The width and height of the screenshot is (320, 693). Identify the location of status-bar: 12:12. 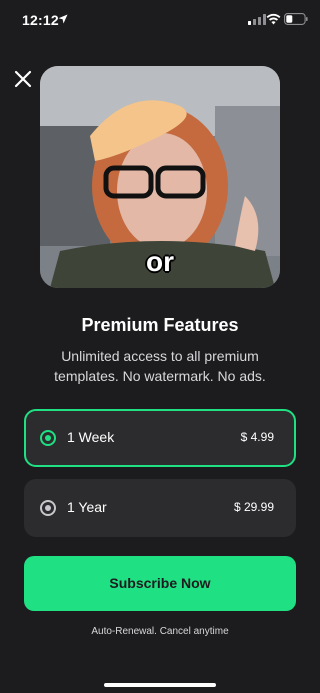
(160, 20).